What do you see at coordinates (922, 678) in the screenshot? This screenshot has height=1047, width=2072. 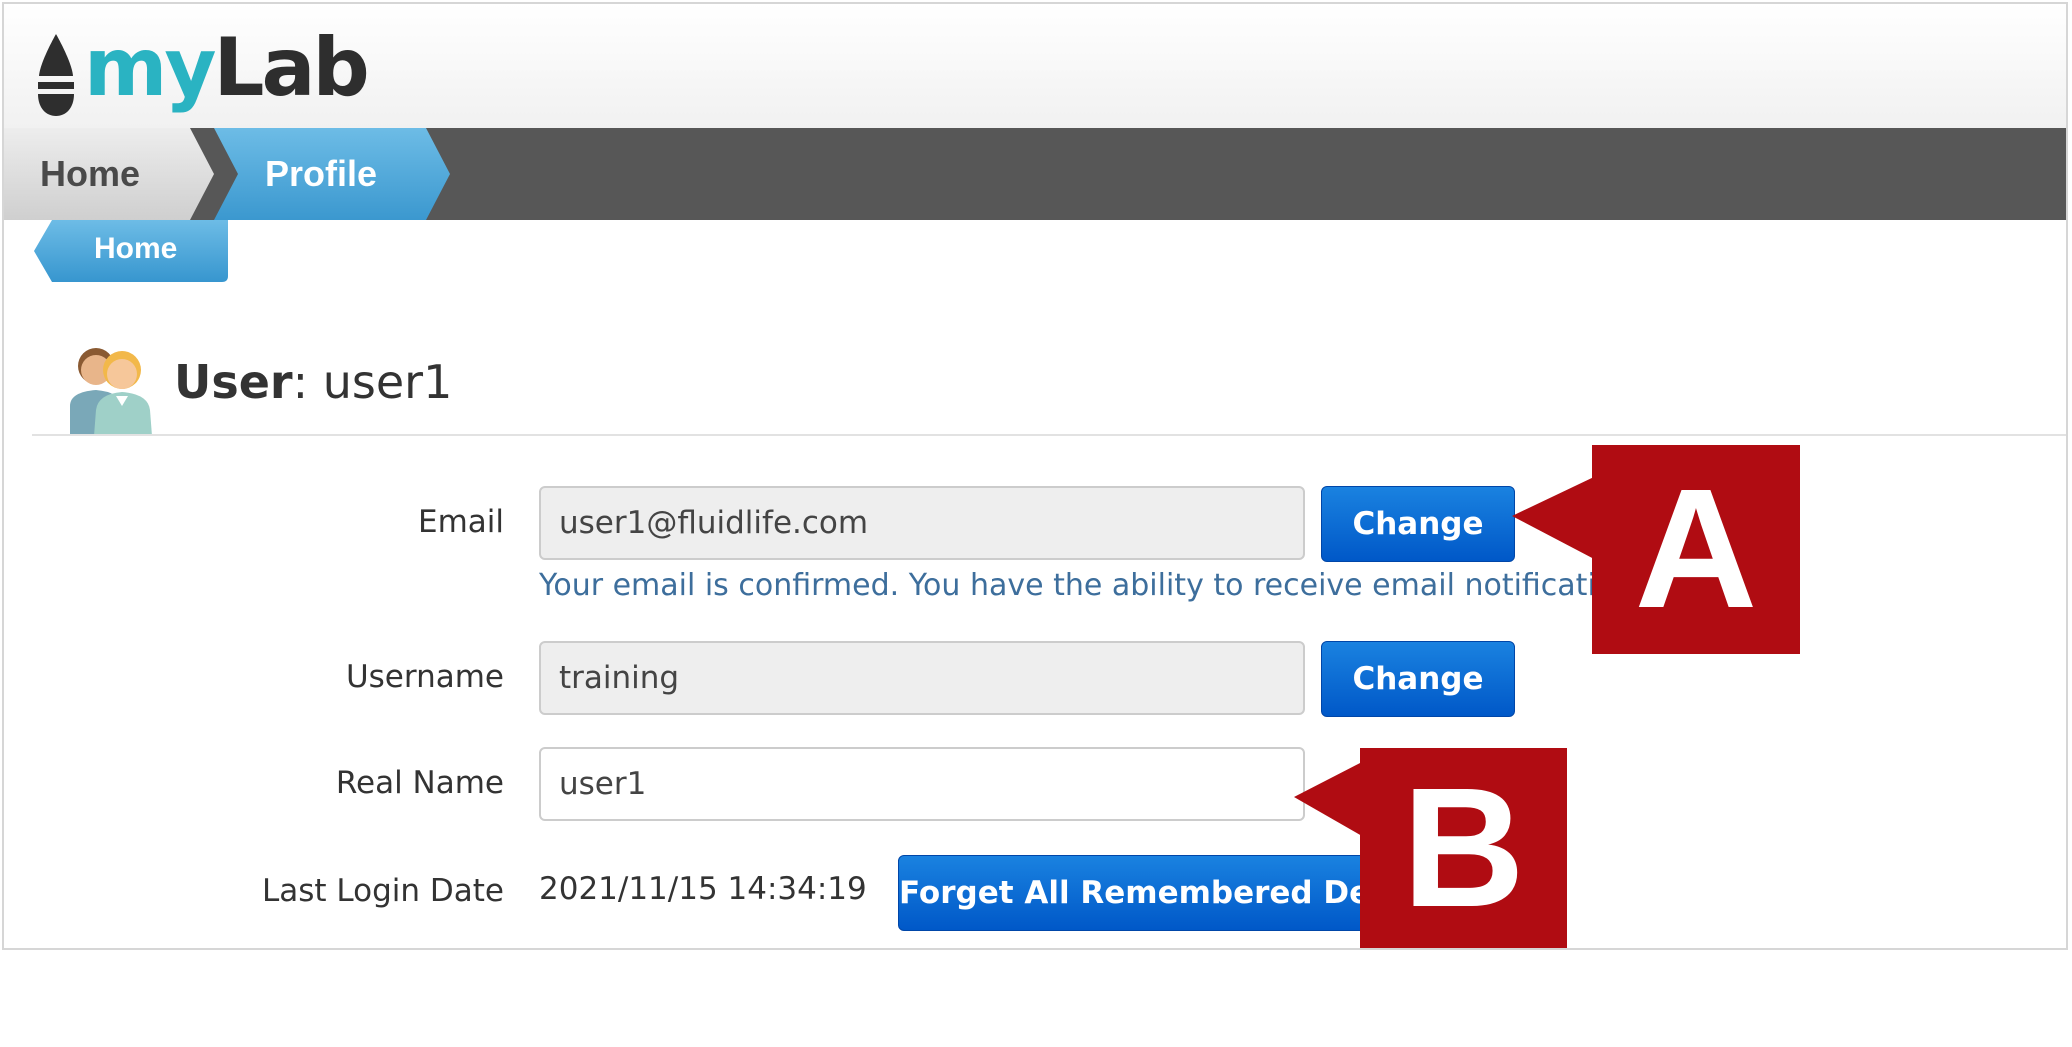 I see `username-field` at bounding box center [922, 678].